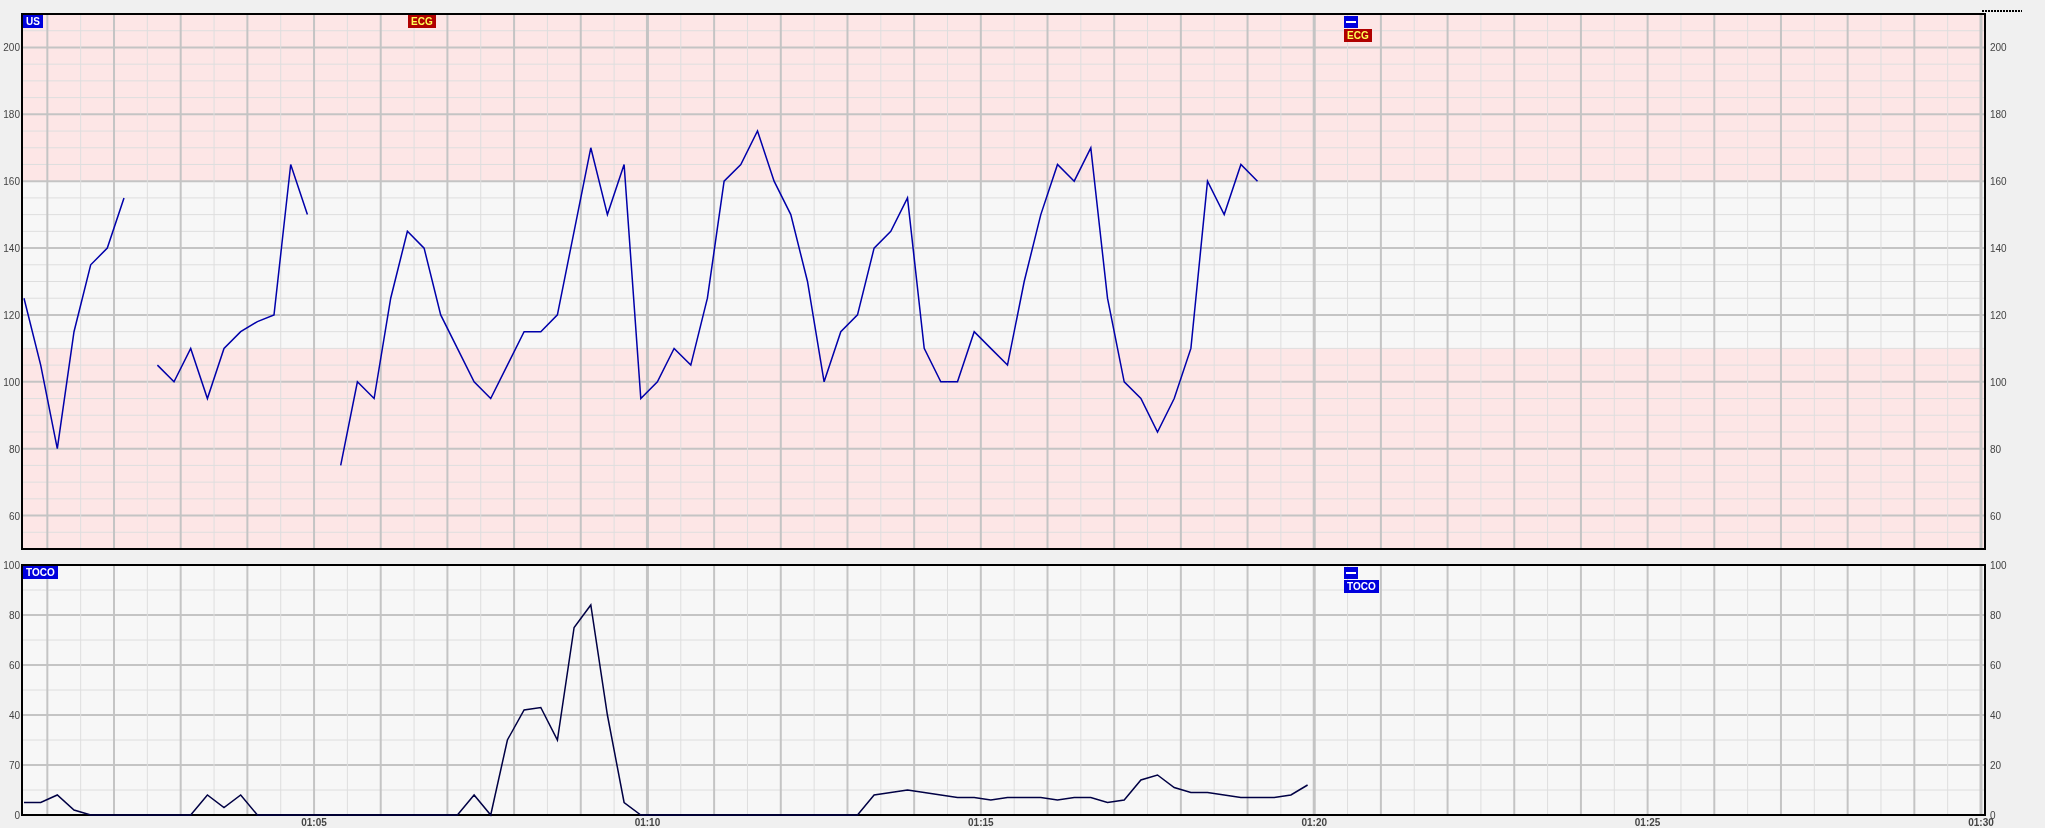 The height and width of the screenshot is (828, 2045). I want to click on channel-label: US, so click(33, 21).